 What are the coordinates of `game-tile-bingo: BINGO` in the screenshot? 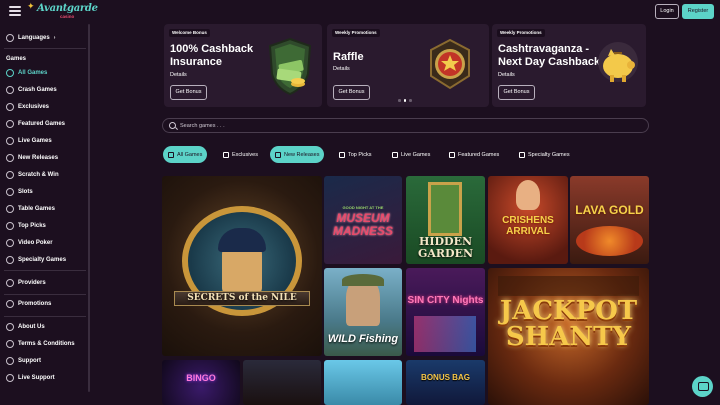 It's located at (201, 382).